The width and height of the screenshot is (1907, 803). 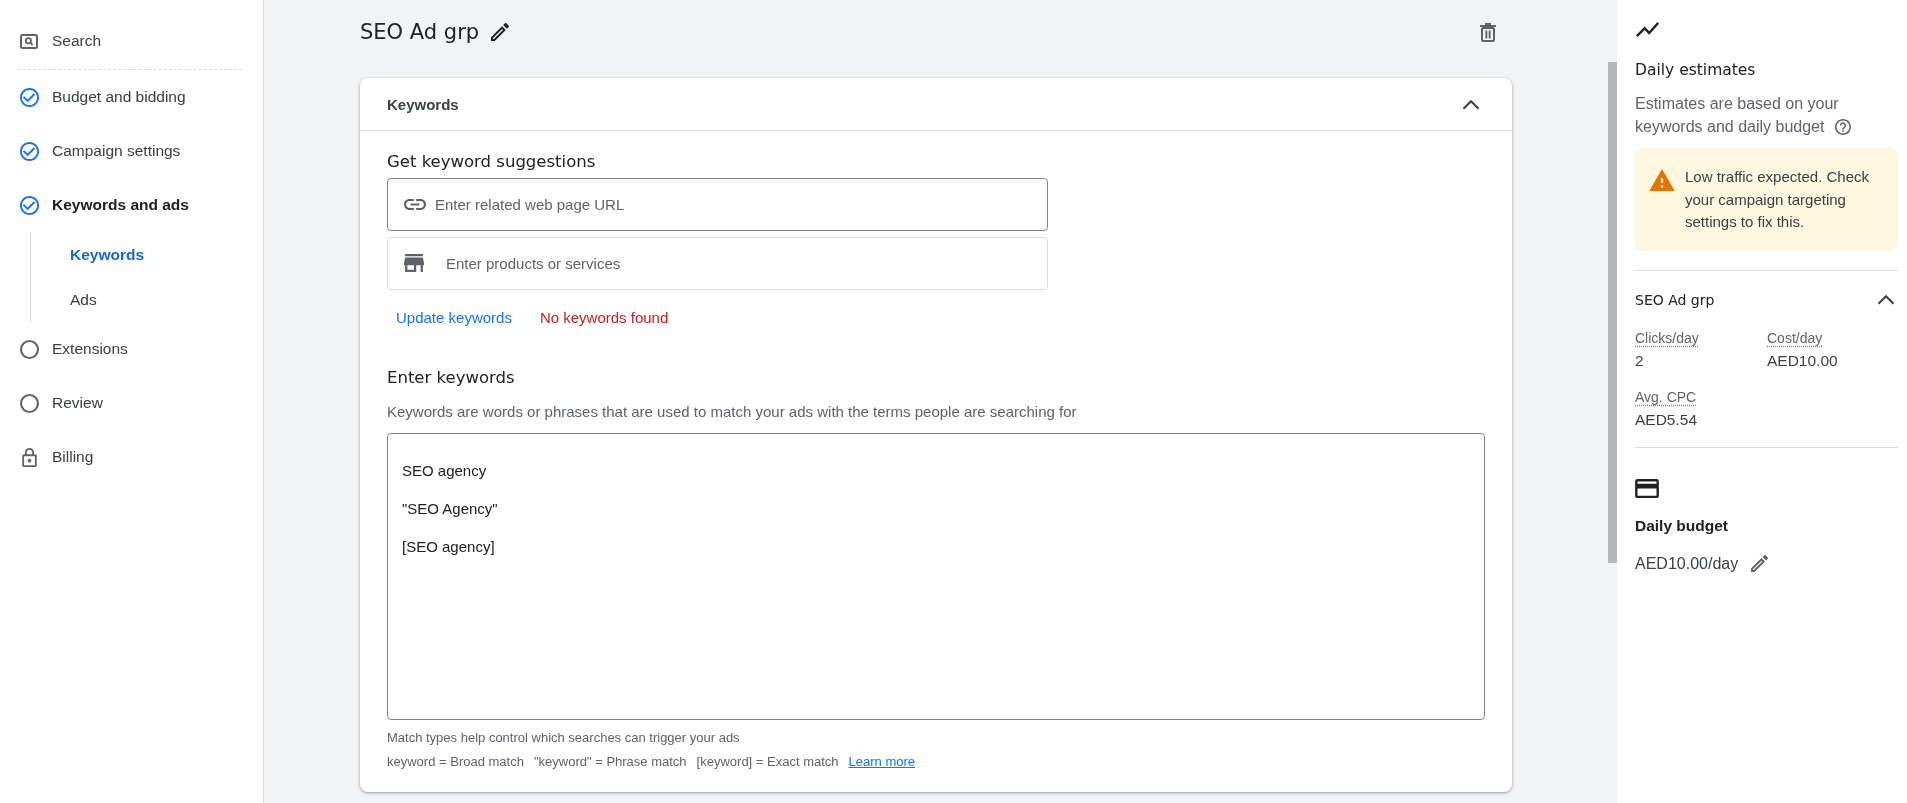 I want to click on sidebar-item: Billing, so click(x=57, y=457).